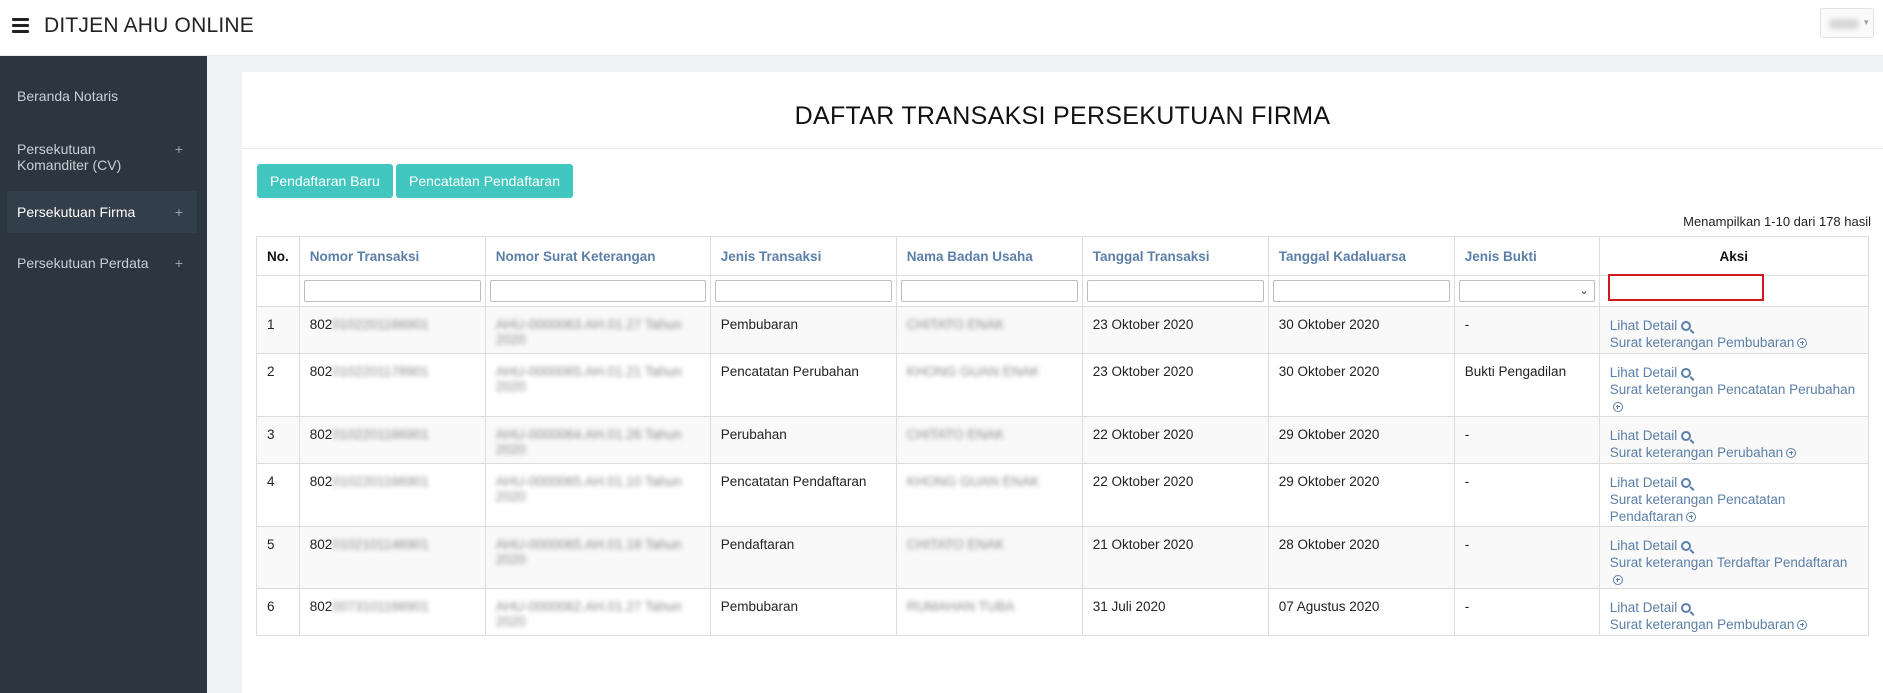 This screenshot has width=1883, height=693. What do you see at coordinates (597, 612) in the screenshot?
I see `cell-nomor-surat: AHU-0000062.AH.01.27 Tahun 2020` at bounding box center [597, 612].